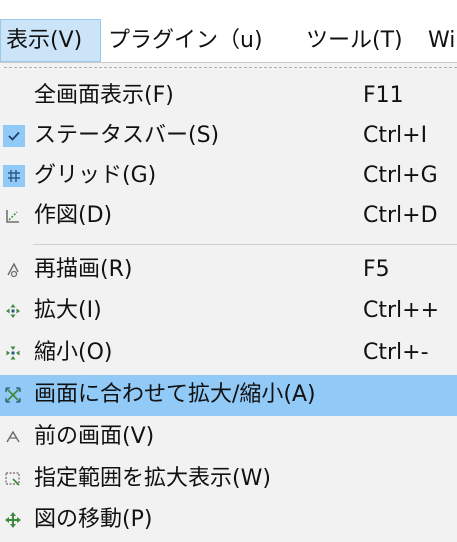 This screenshot has height=542, width=457. What do you see at coordinates (245, 244) in the screenshot?
I see `menu-separator` at bounding box center [245, 244].